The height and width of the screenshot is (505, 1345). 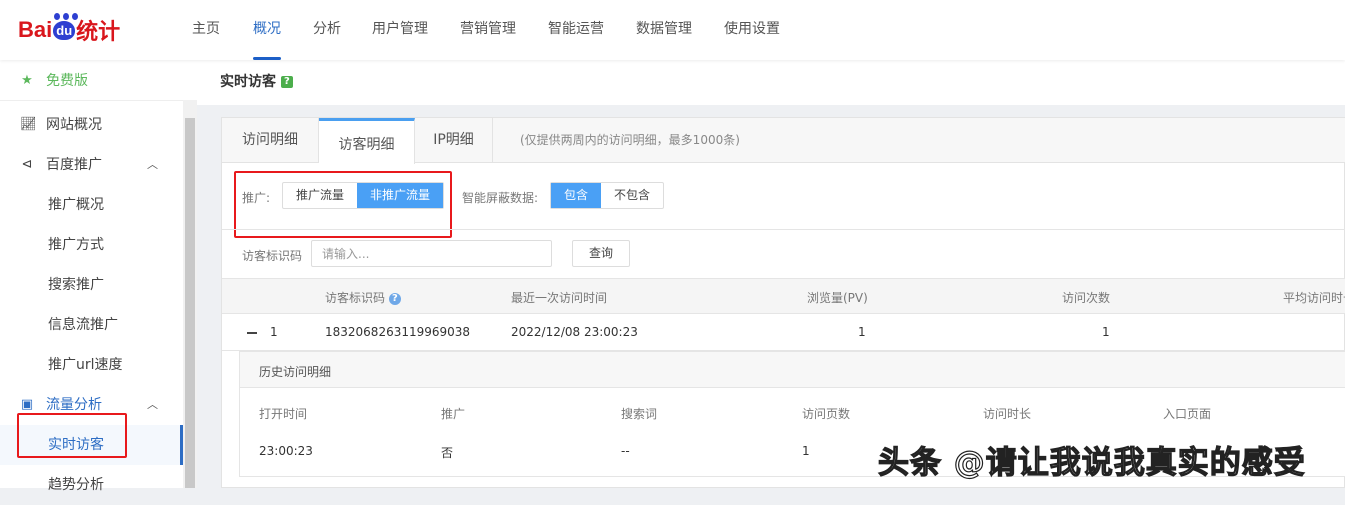 I want to click on sidebar-item-trend-analysis: 趋势分析, so click(x=91, y=485).